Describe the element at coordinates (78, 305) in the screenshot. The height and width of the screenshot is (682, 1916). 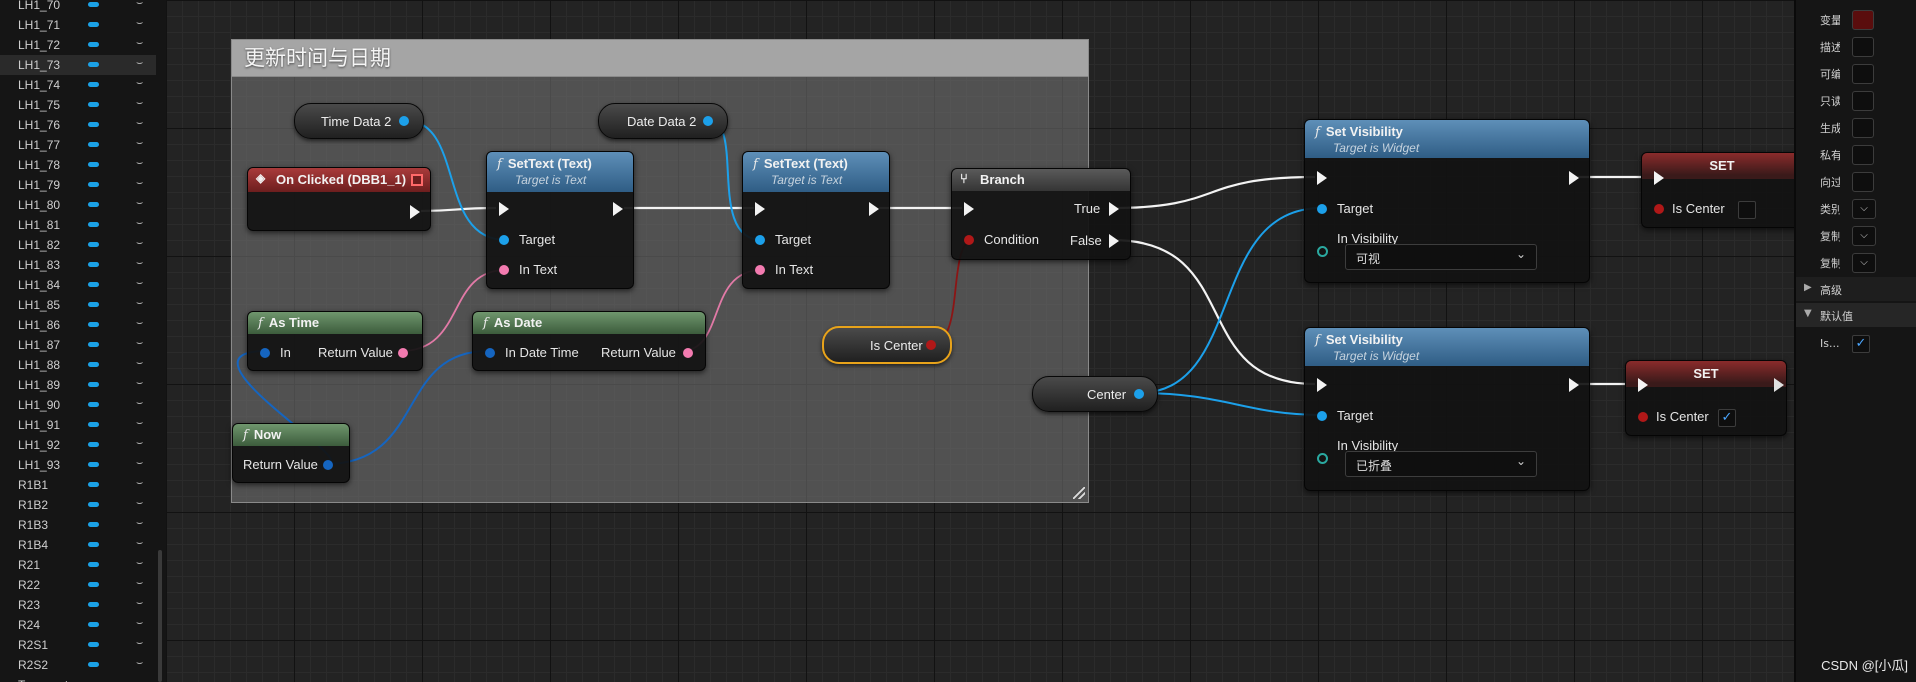
I see `variable-row: LH1_85 ⌣` at that location.